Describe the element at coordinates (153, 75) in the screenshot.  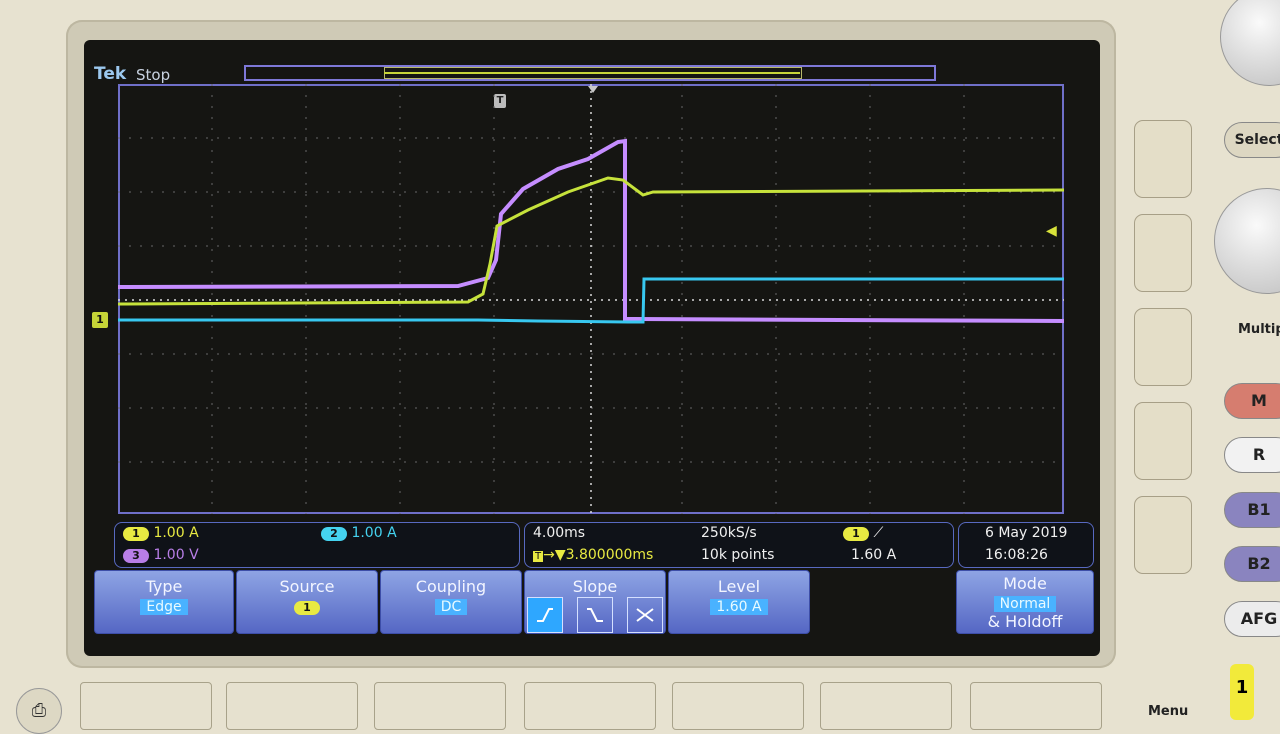
I see `acquisition-state: Stop` at that location.